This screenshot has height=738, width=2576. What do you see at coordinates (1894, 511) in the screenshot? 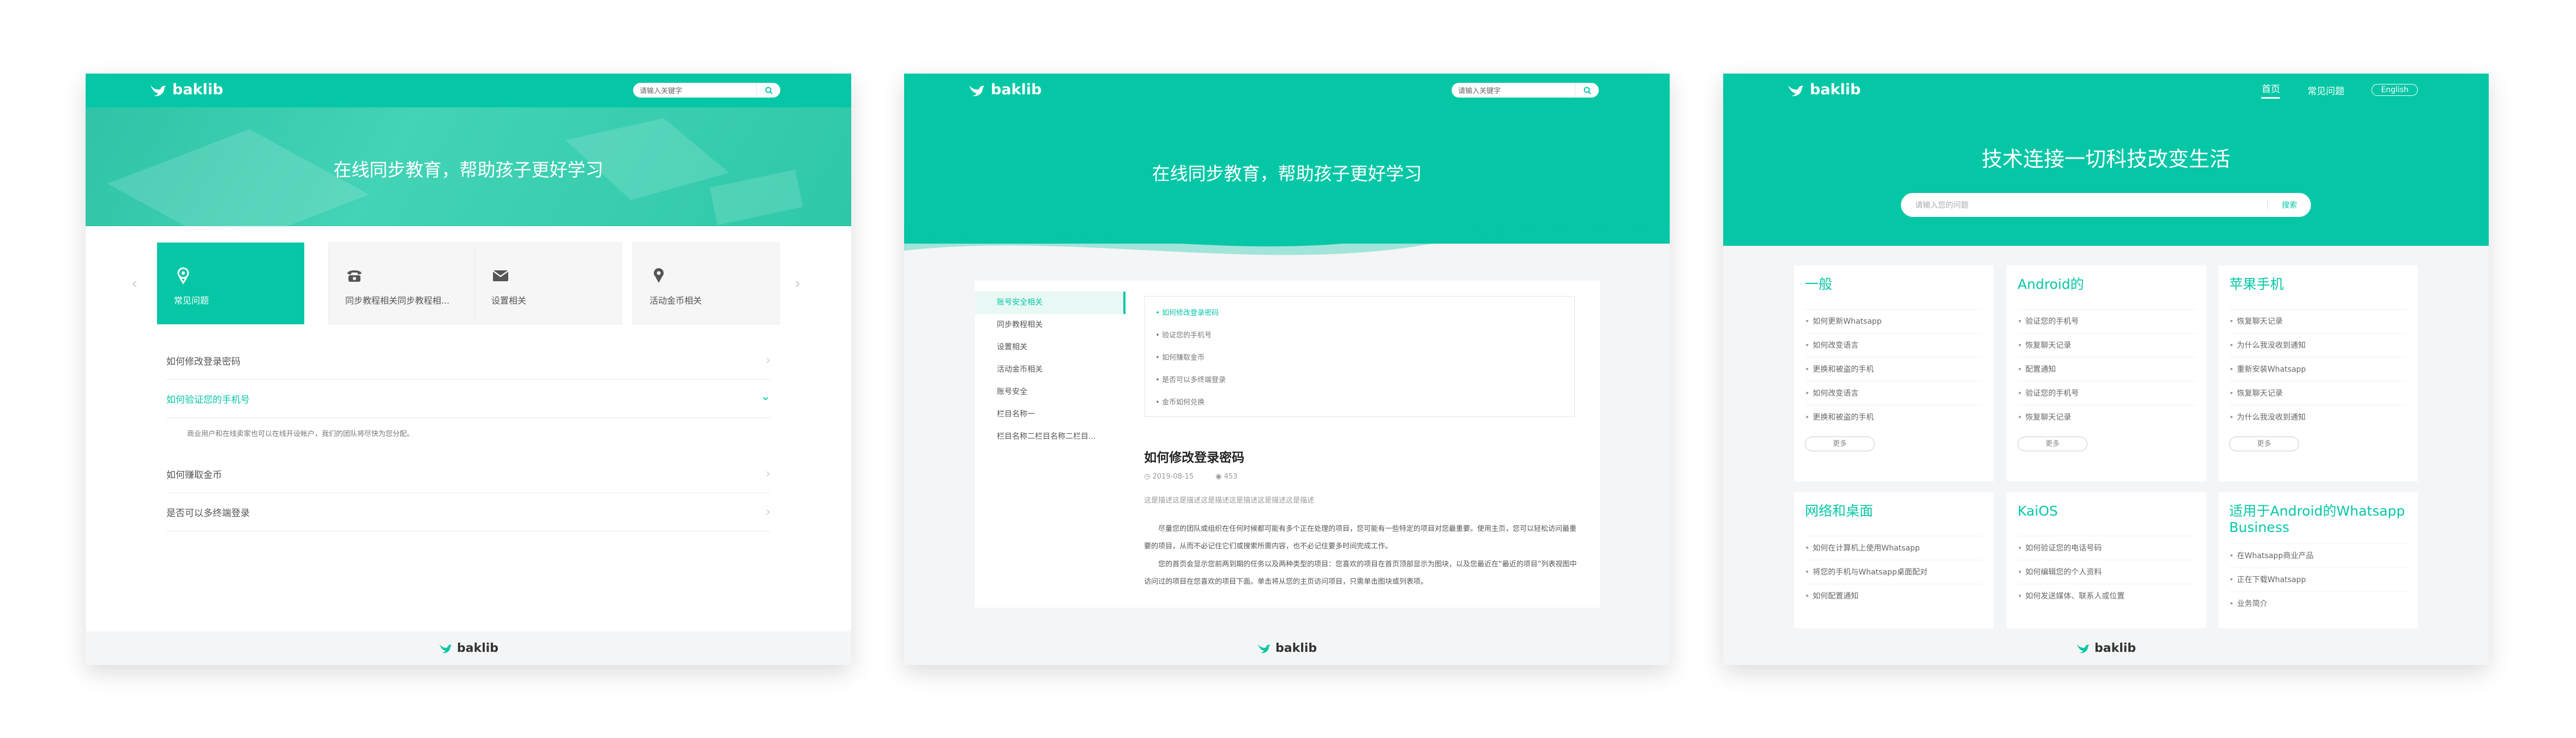
I see `category-title: 网络和桌面` at bounding box center [1894, 511].